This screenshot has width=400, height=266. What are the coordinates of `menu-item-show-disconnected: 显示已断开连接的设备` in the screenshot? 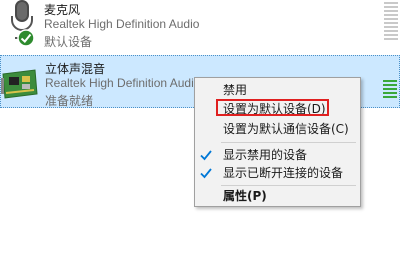 It's located at (277, 173).